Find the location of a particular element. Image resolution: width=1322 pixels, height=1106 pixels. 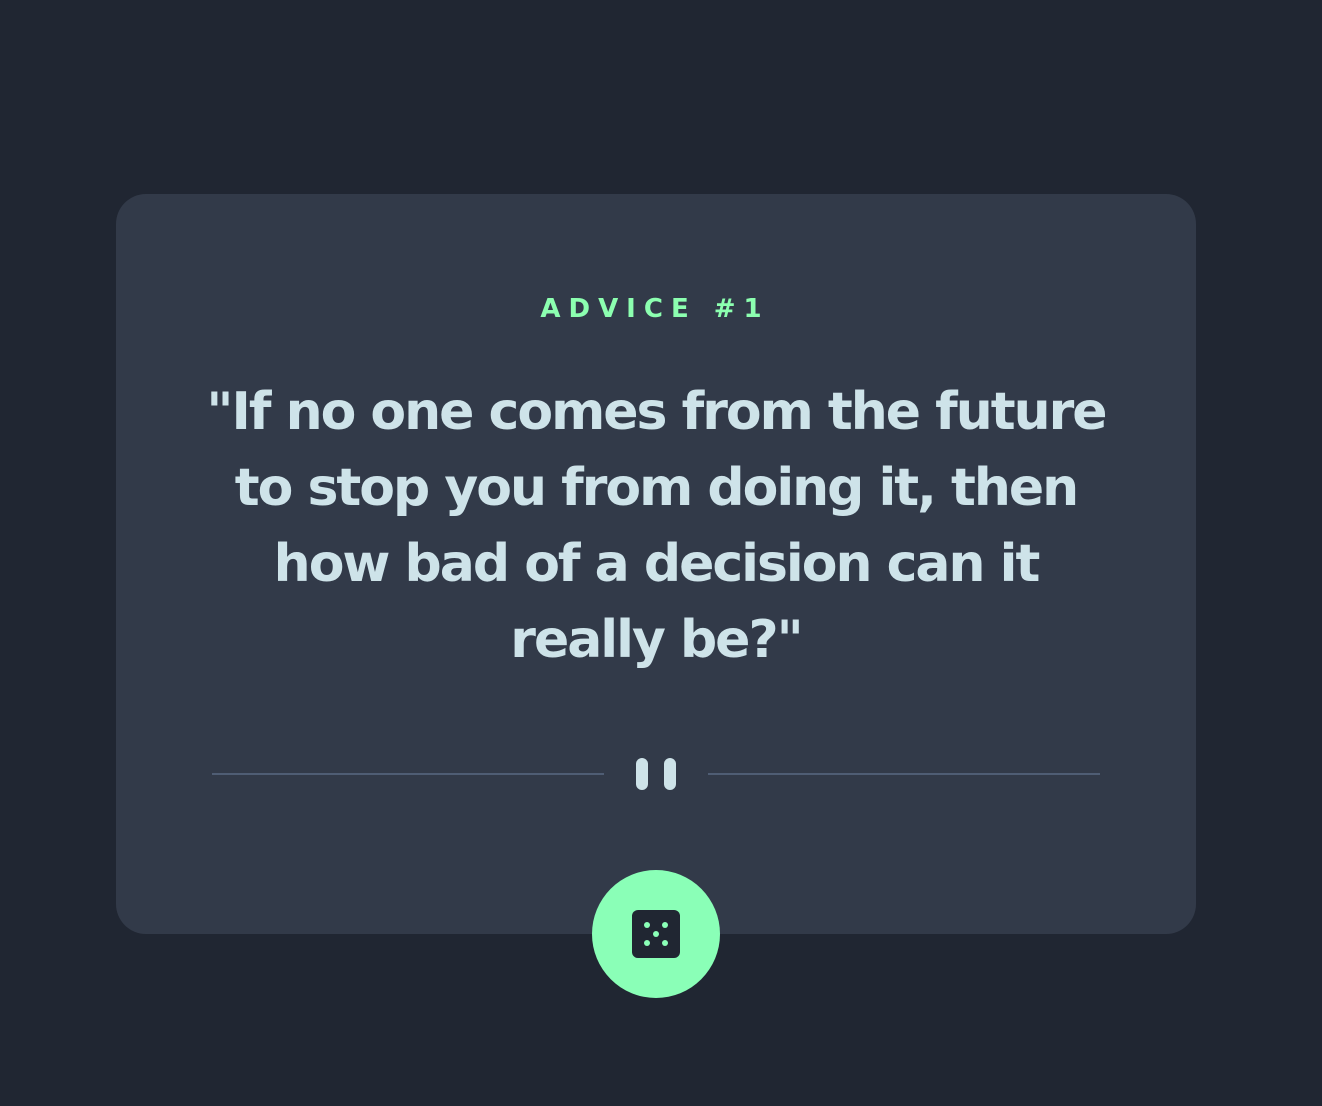

advice-number-label: ADVICE #1 is located at coordinates (655, 309).